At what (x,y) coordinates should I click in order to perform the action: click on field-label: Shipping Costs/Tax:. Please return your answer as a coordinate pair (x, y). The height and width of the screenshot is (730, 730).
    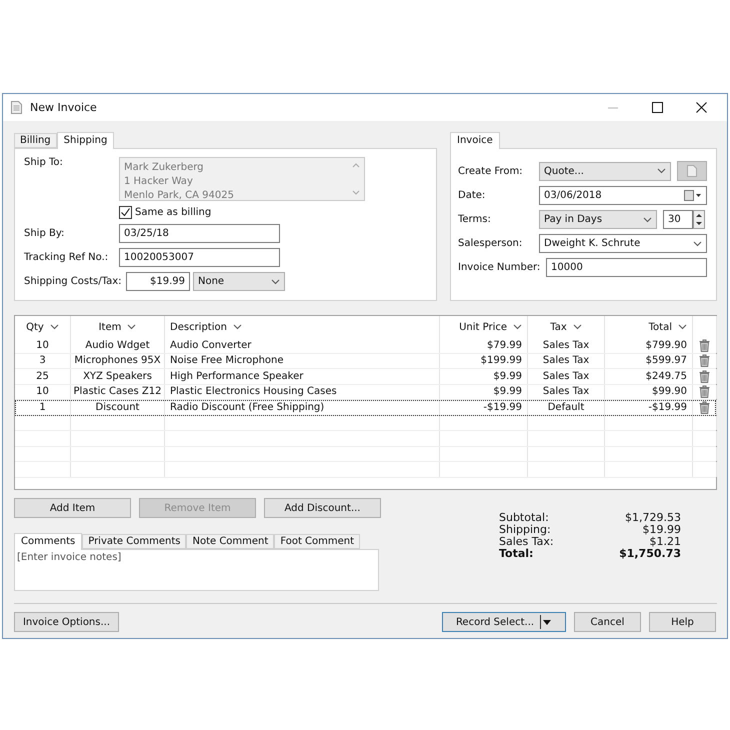
    Looking at the image, I should click on (73, 281).